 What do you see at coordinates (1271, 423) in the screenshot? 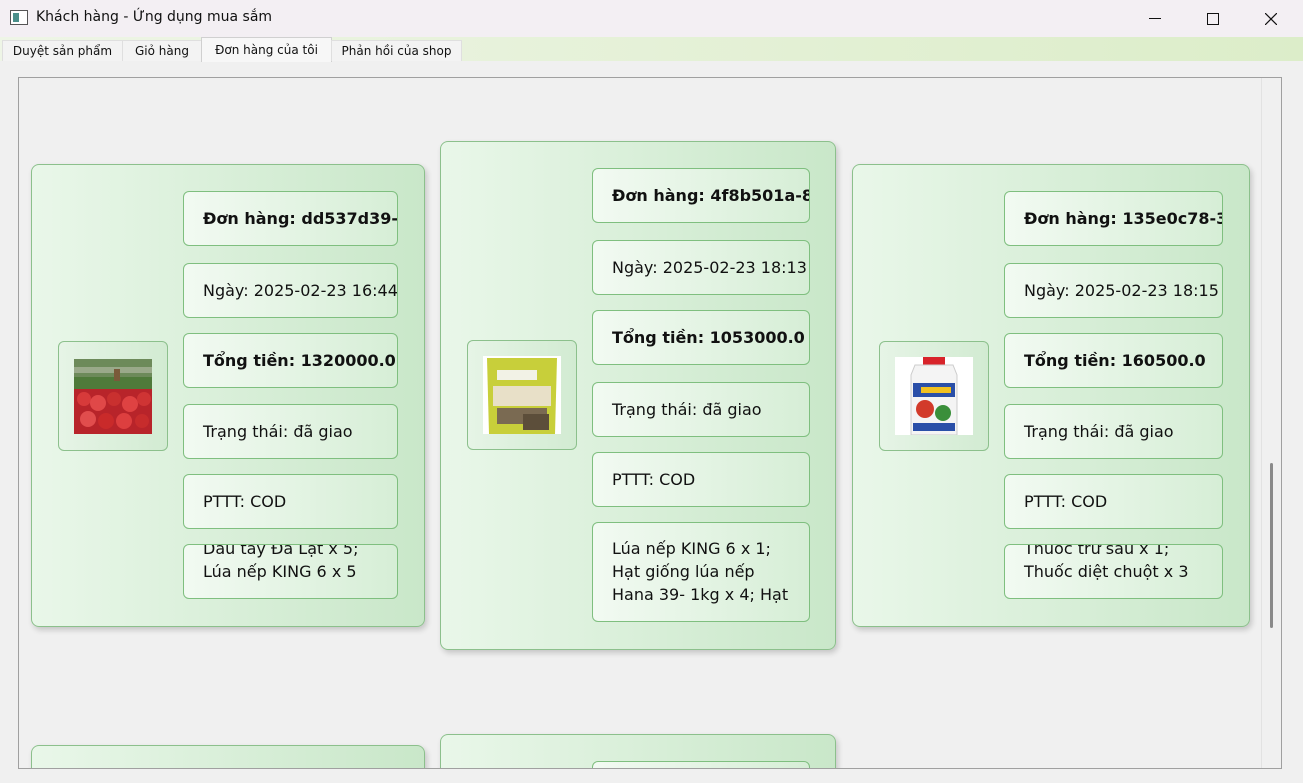
I see `vertical-scrollbar` at bounding box center [1271, 423].